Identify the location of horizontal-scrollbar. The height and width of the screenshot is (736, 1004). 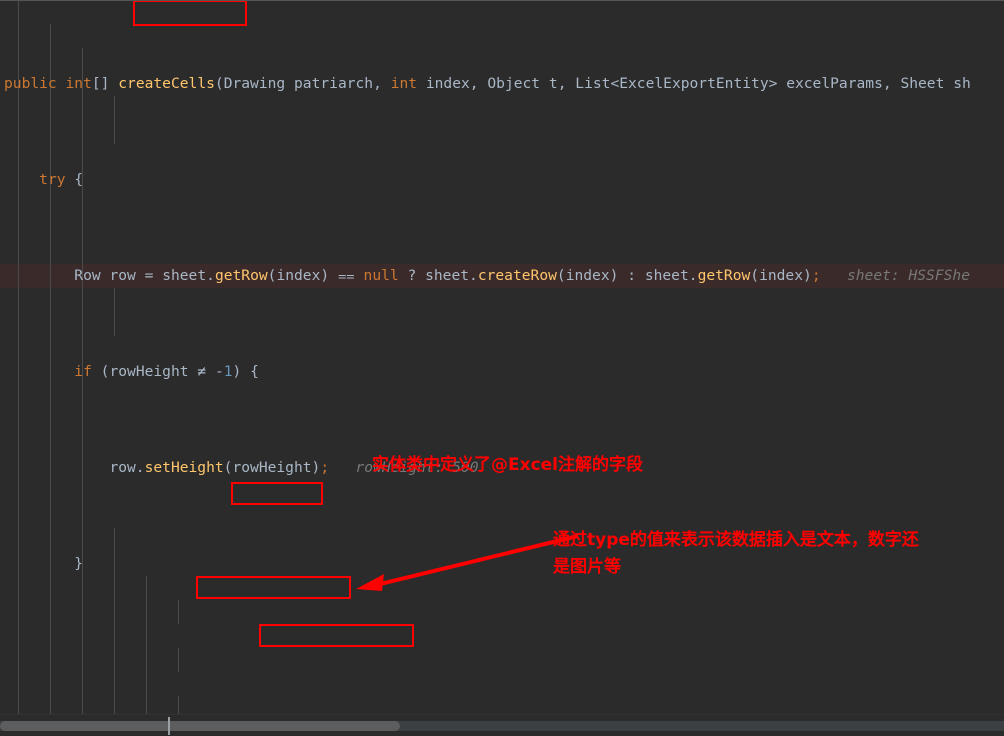
(502, 725).